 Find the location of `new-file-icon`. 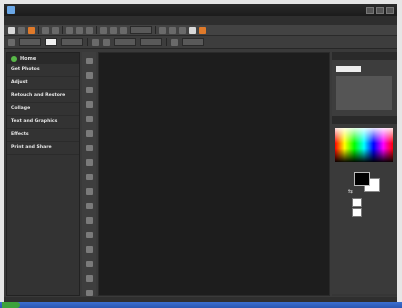

new-file-icon is located at coordinates (11, 30).